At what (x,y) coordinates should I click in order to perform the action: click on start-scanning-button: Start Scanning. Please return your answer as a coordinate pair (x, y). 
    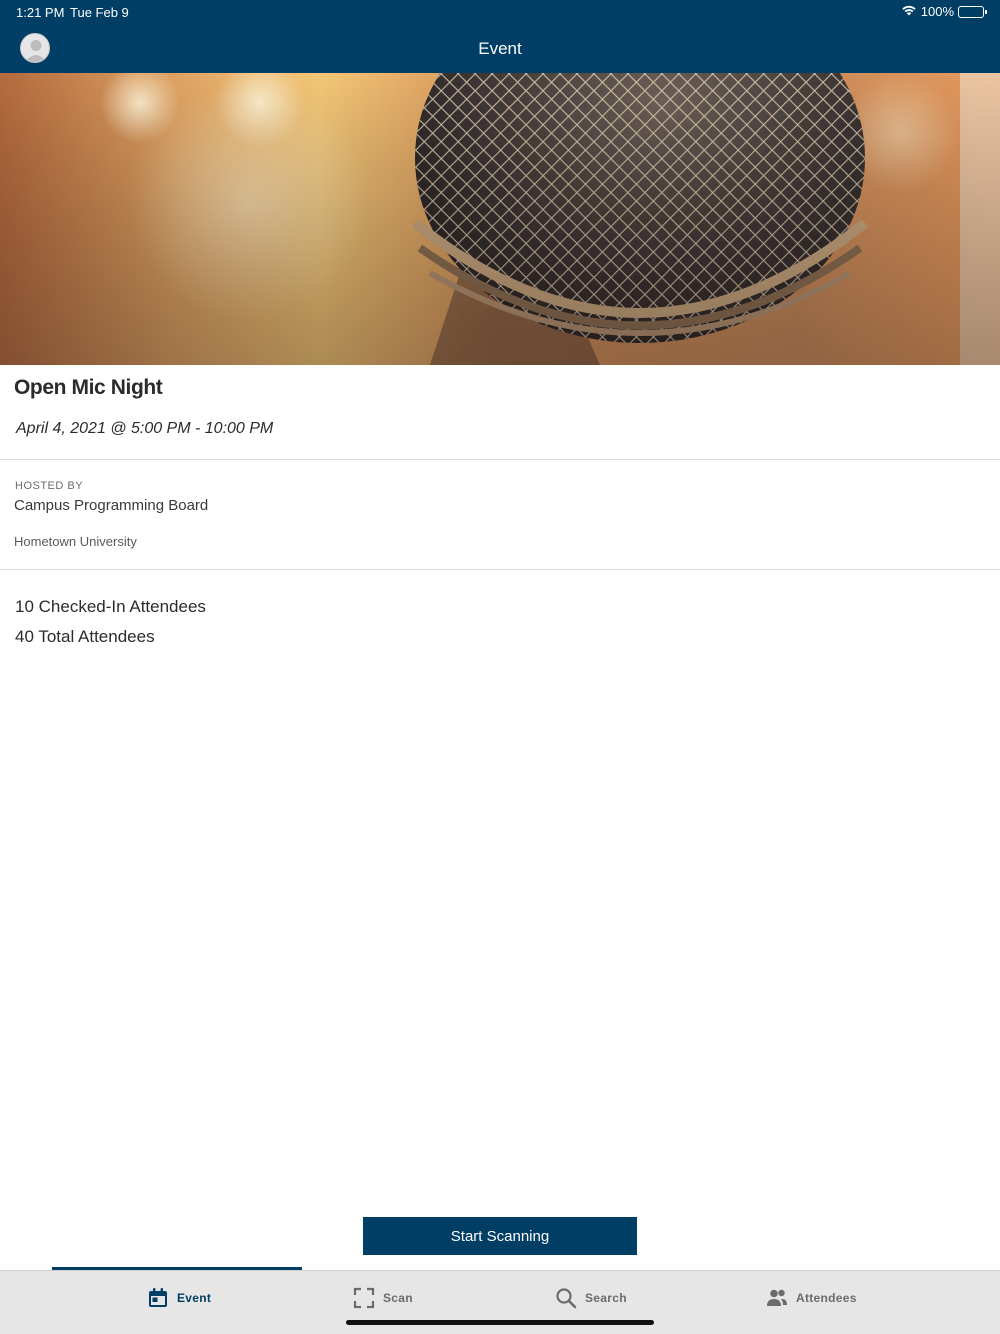
    Looking at the image, I should click on (500, 1236).